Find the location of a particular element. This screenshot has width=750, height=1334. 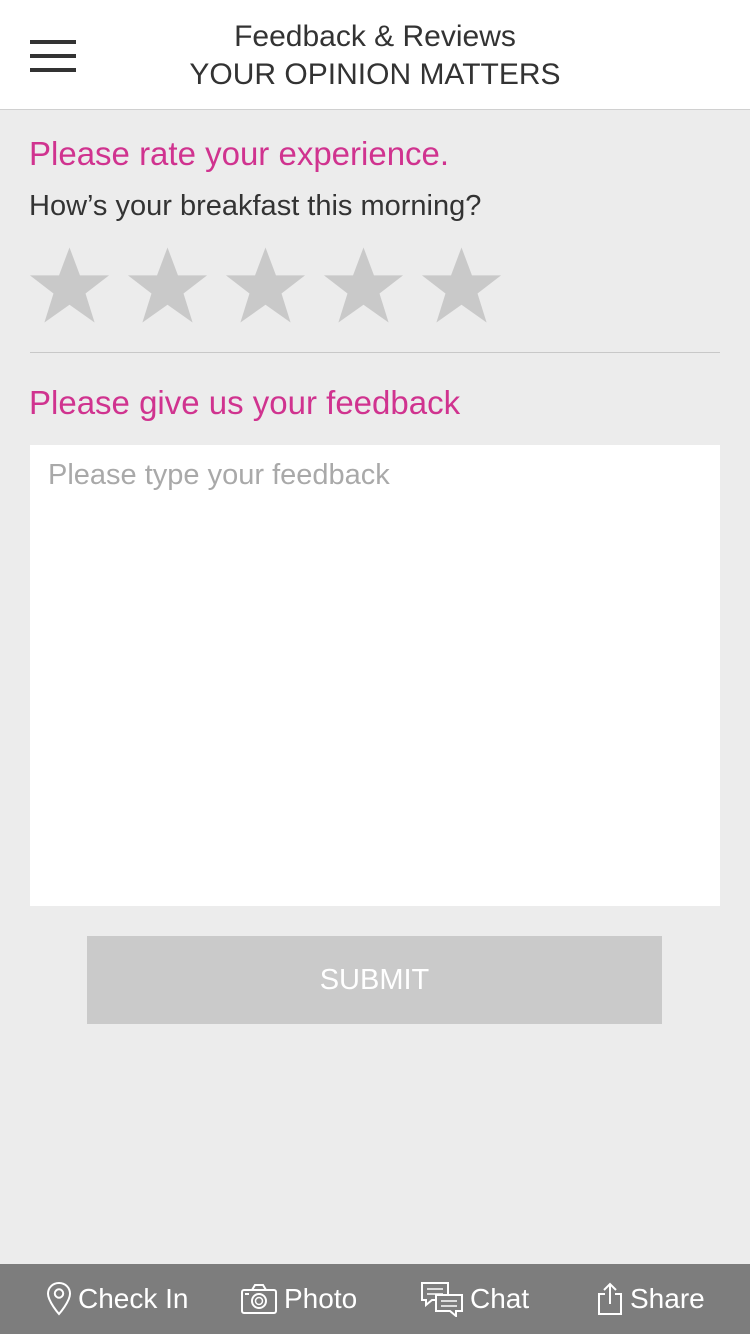

section-divider is located at coordinates (375, 352).